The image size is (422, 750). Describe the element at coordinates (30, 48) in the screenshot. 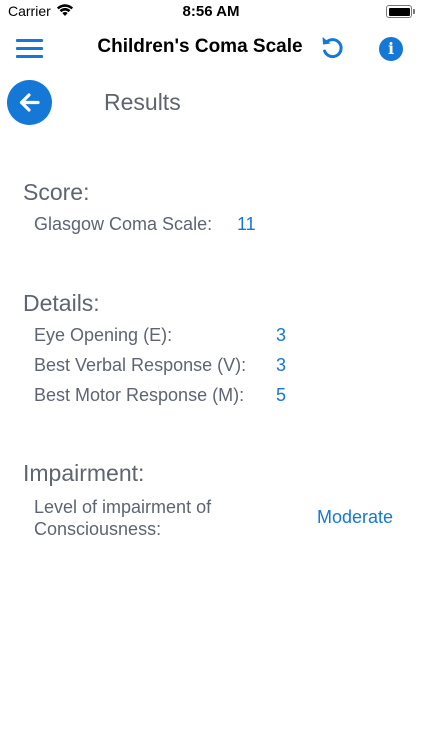

I see `menu-icon` at that location.